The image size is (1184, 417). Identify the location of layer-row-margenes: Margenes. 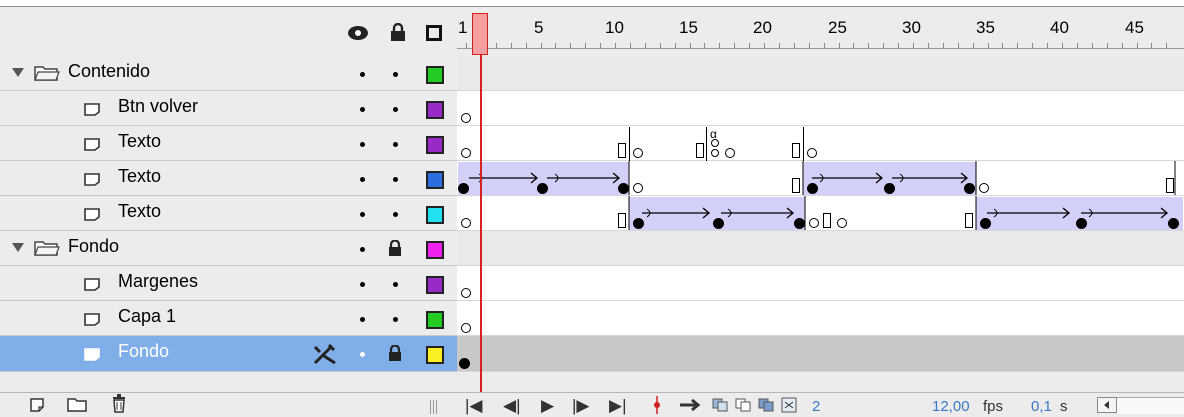
(228, 283).